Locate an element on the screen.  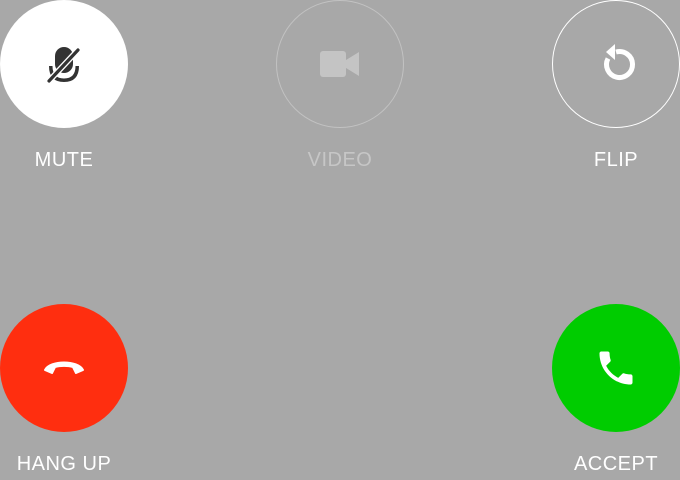
hang-up-label: HANG UP is located at coordinates (64, 464).